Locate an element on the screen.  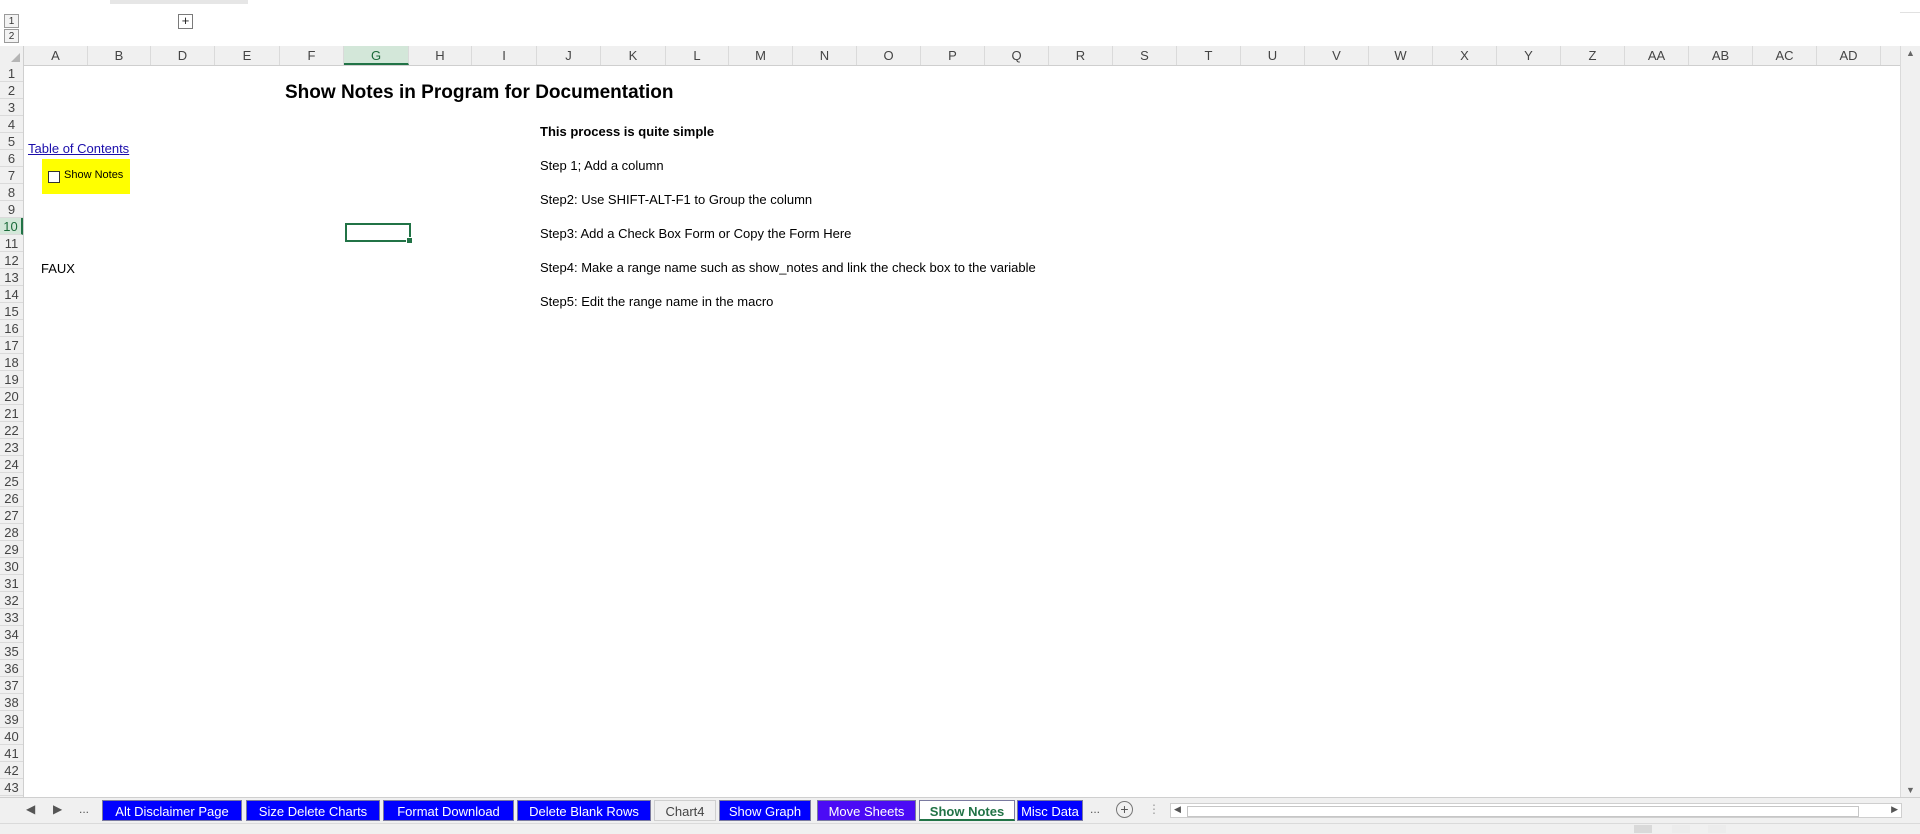
column-header-m: M is located at coordinates (761, 55).